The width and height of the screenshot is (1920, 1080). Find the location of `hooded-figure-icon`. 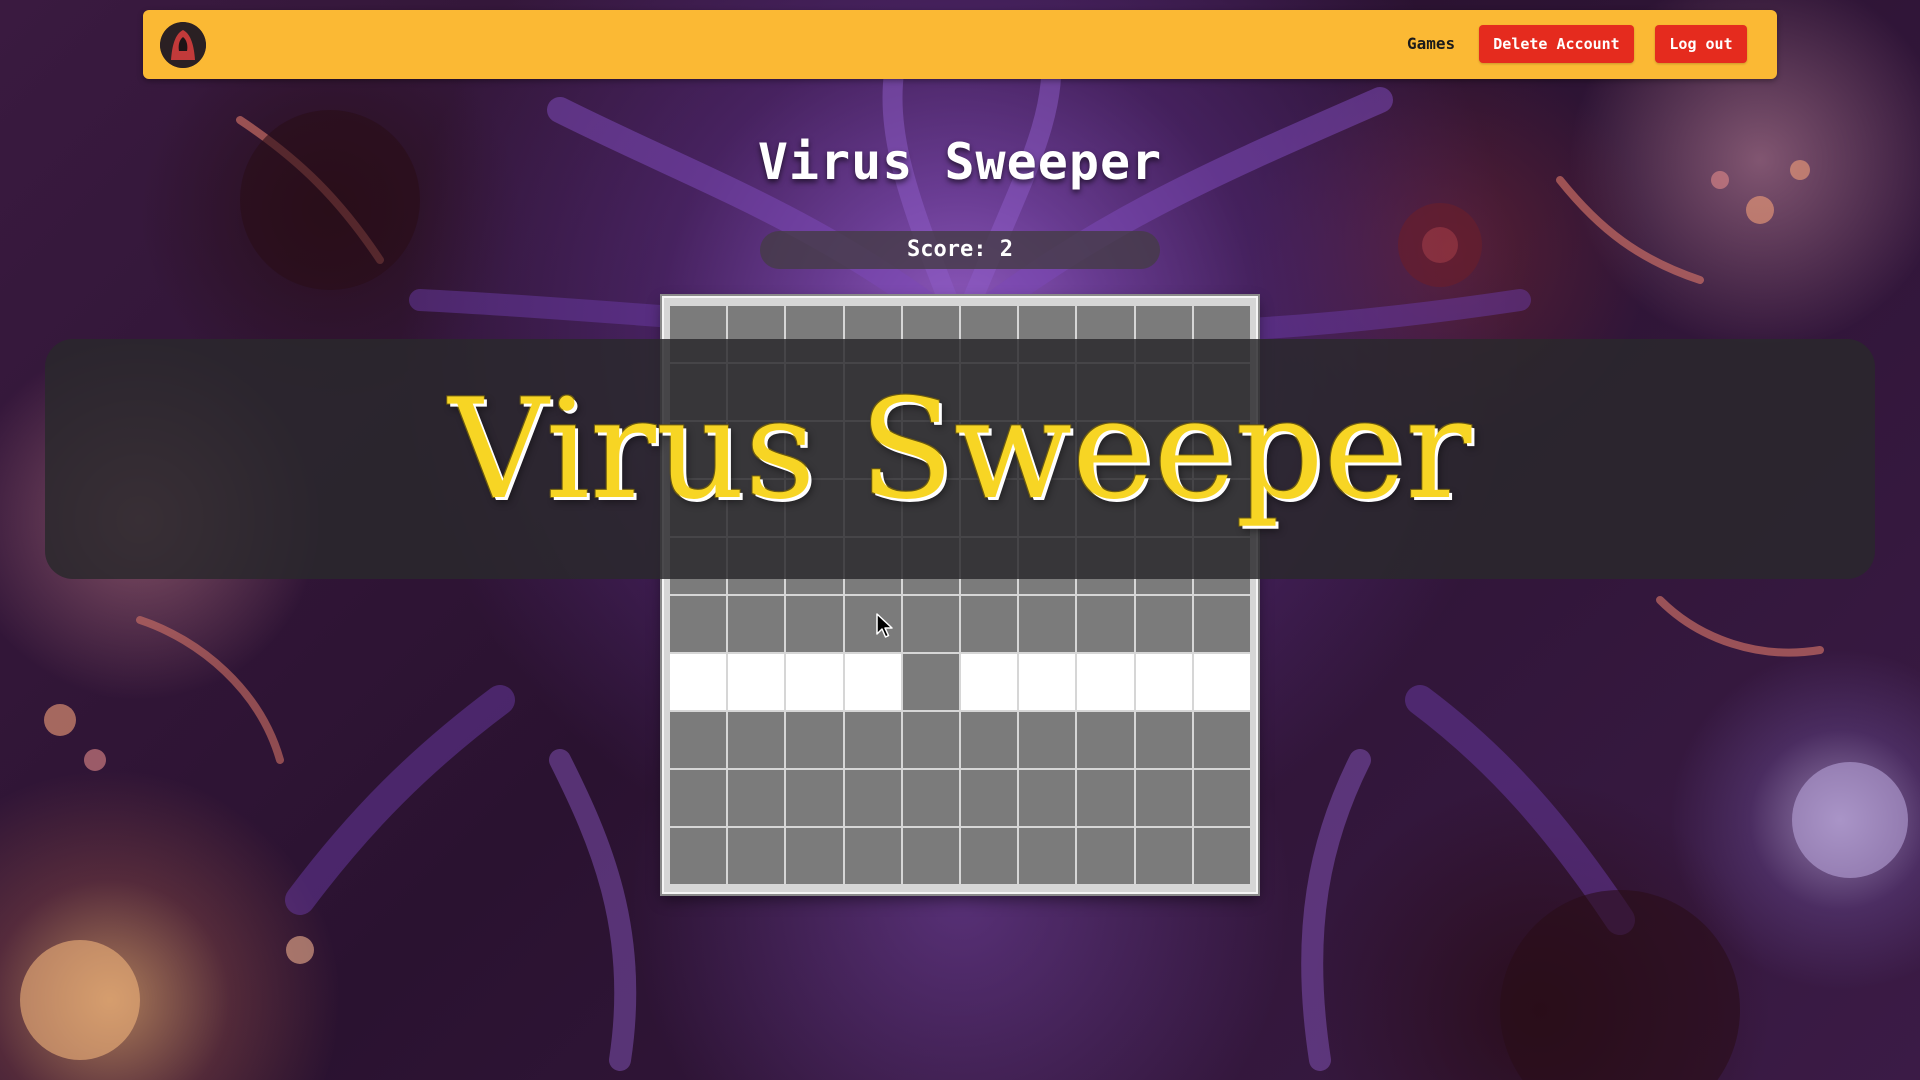

hooded-figure-icon is located at coordinates (183, 45).